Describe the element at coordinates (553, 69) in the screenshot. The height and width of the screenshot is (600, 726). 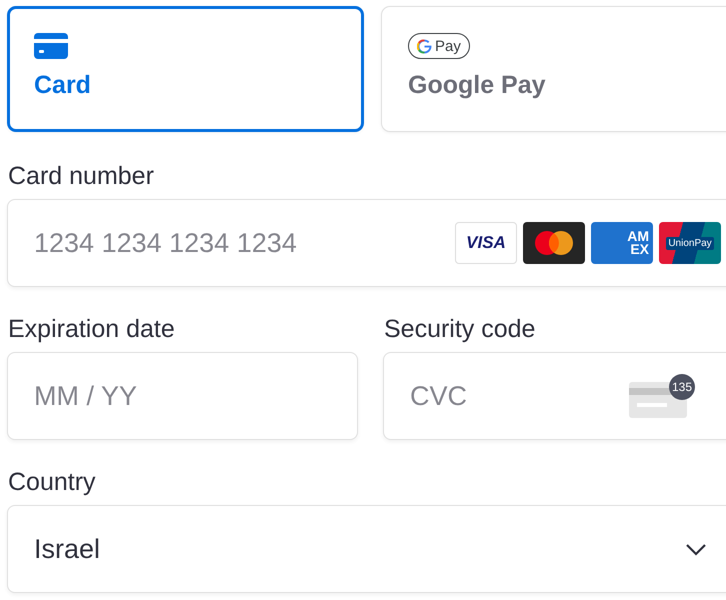
I see `payment-method-tab: Pay Google Pay` at that location.